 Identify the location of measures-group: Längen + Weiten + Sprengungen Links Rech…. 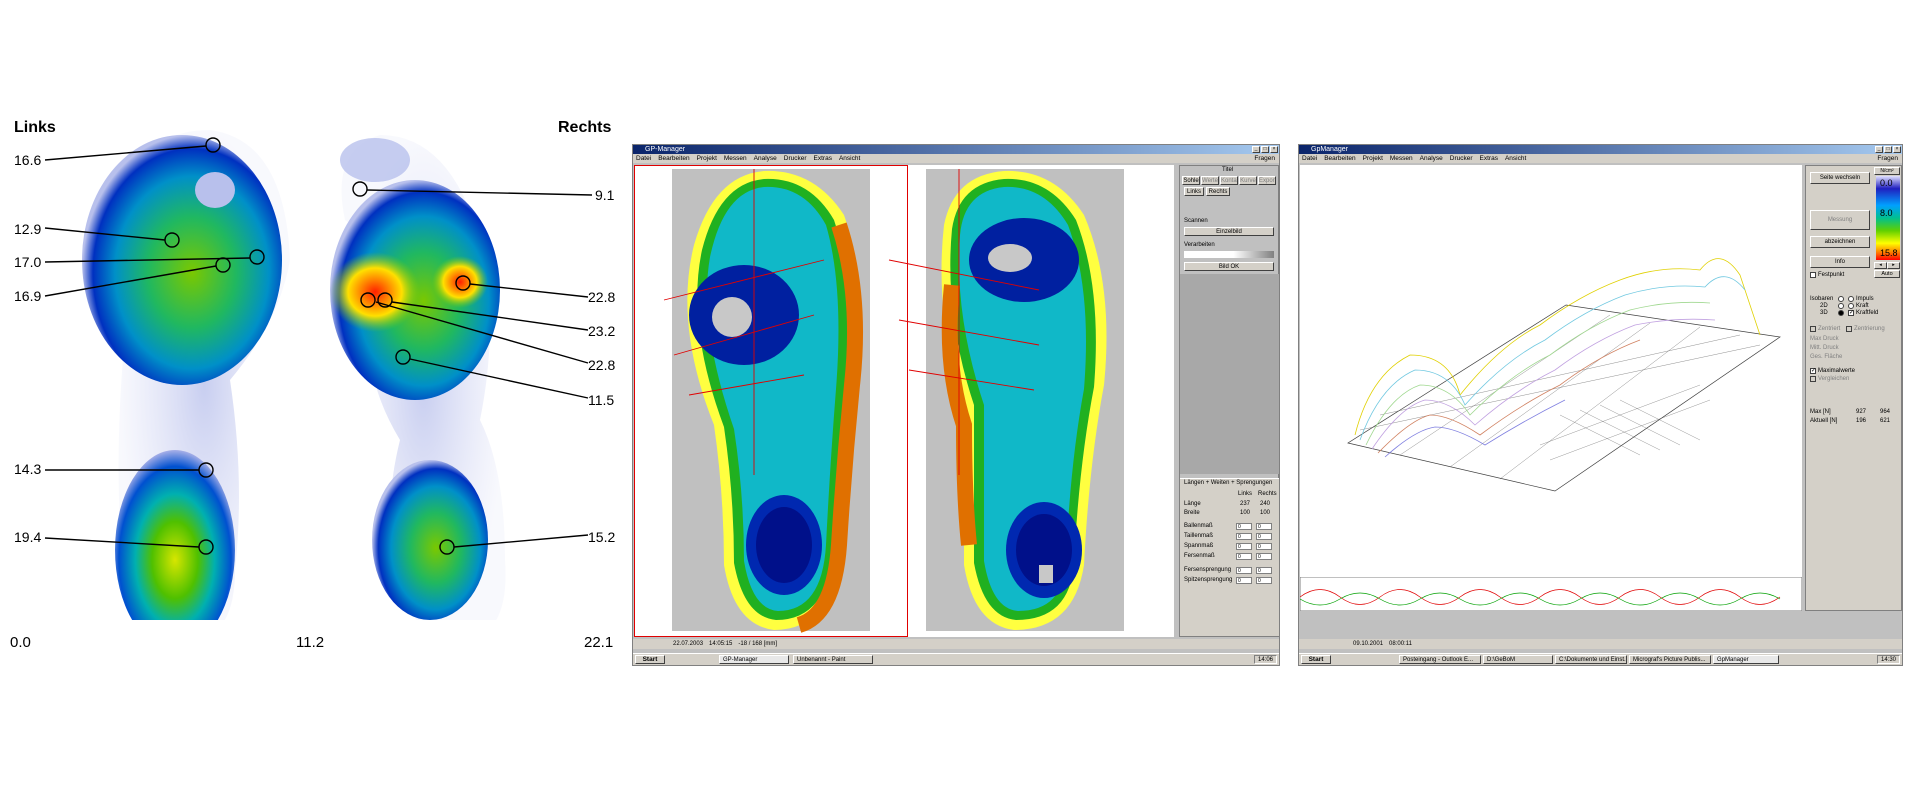
(1229, 557).